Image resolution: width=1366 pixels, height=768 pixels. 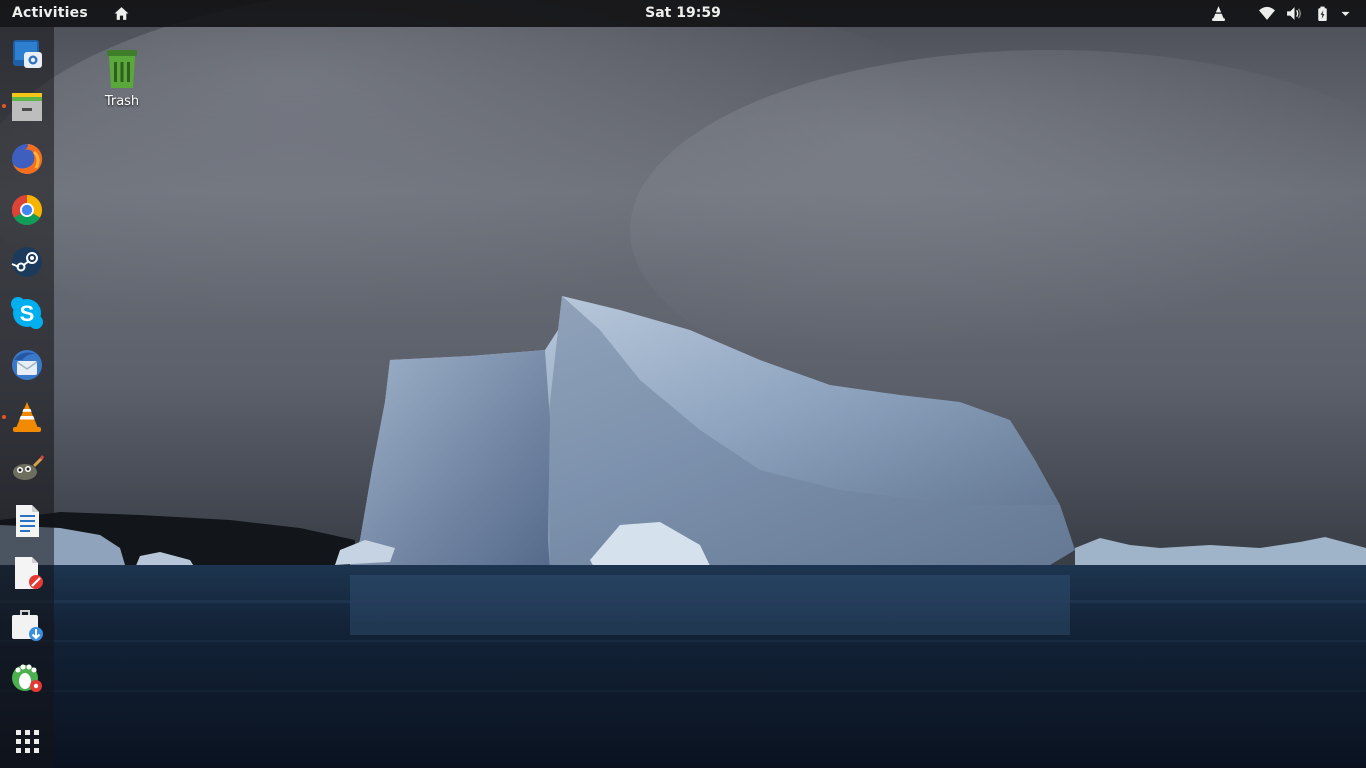 I want to click on dock-item-chrome, so click(x=27, y=210).